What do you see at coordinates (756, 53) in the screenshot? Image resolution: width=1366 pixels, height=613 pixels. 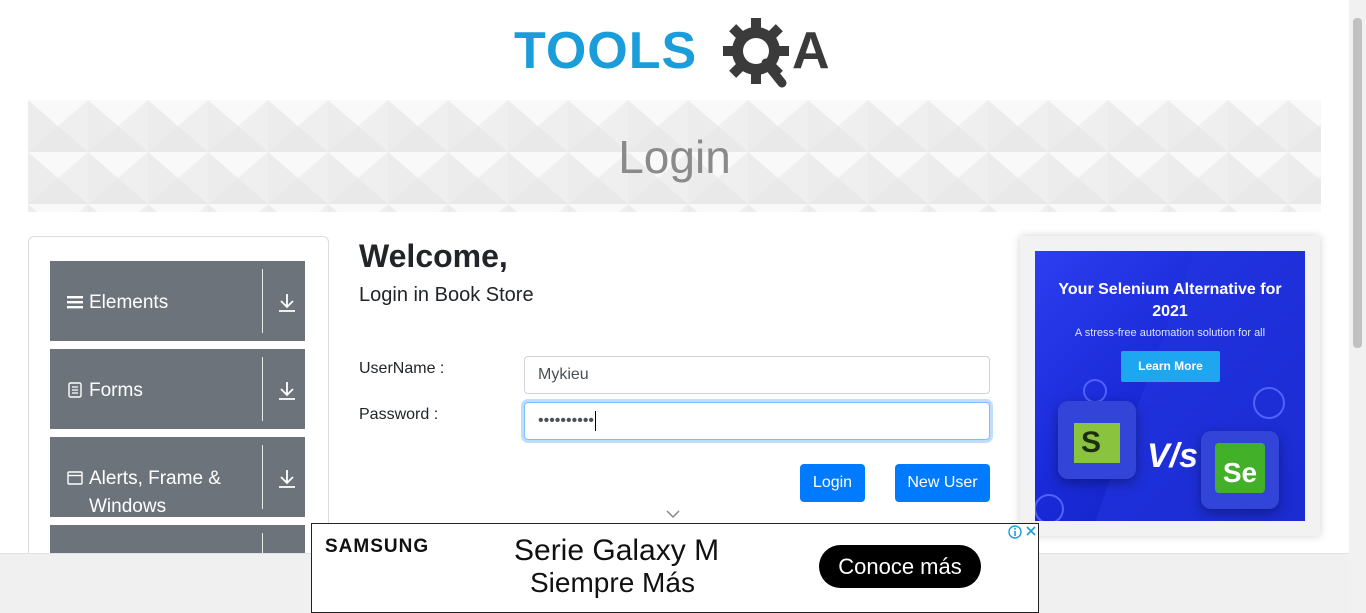 I see `gear-magnifier-icon` at bounding box center [756, 53].